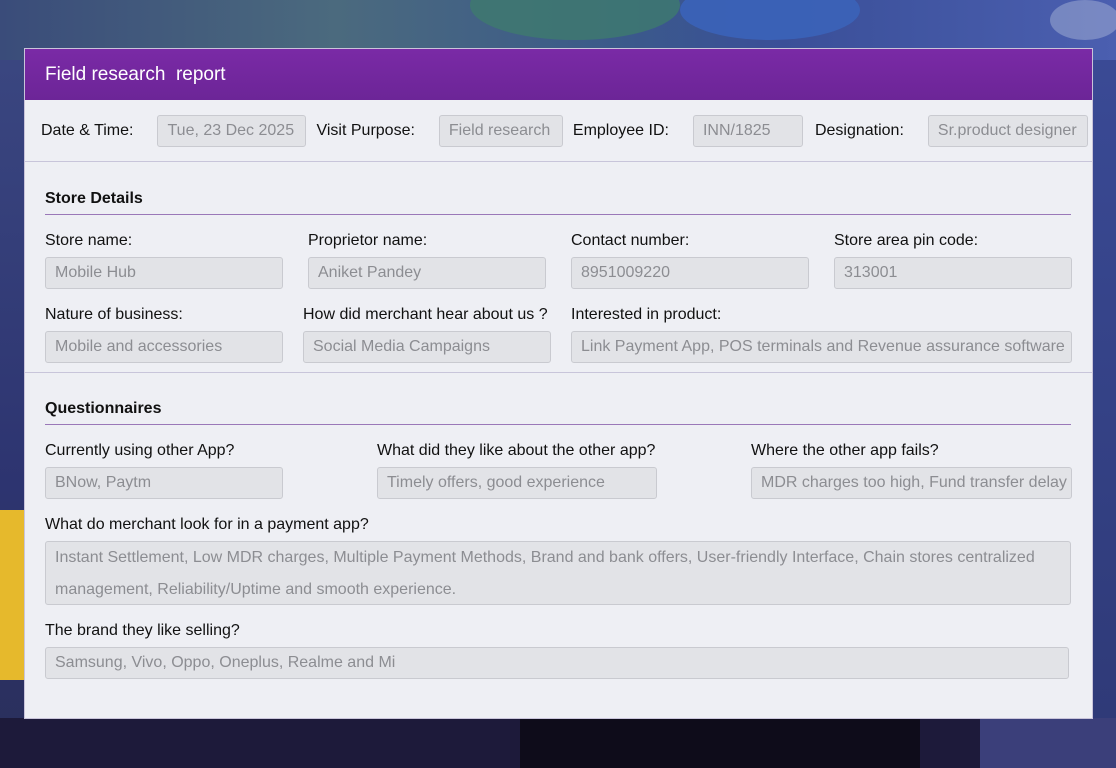  I want to click on questionnaires-divider, so click(558, 424).